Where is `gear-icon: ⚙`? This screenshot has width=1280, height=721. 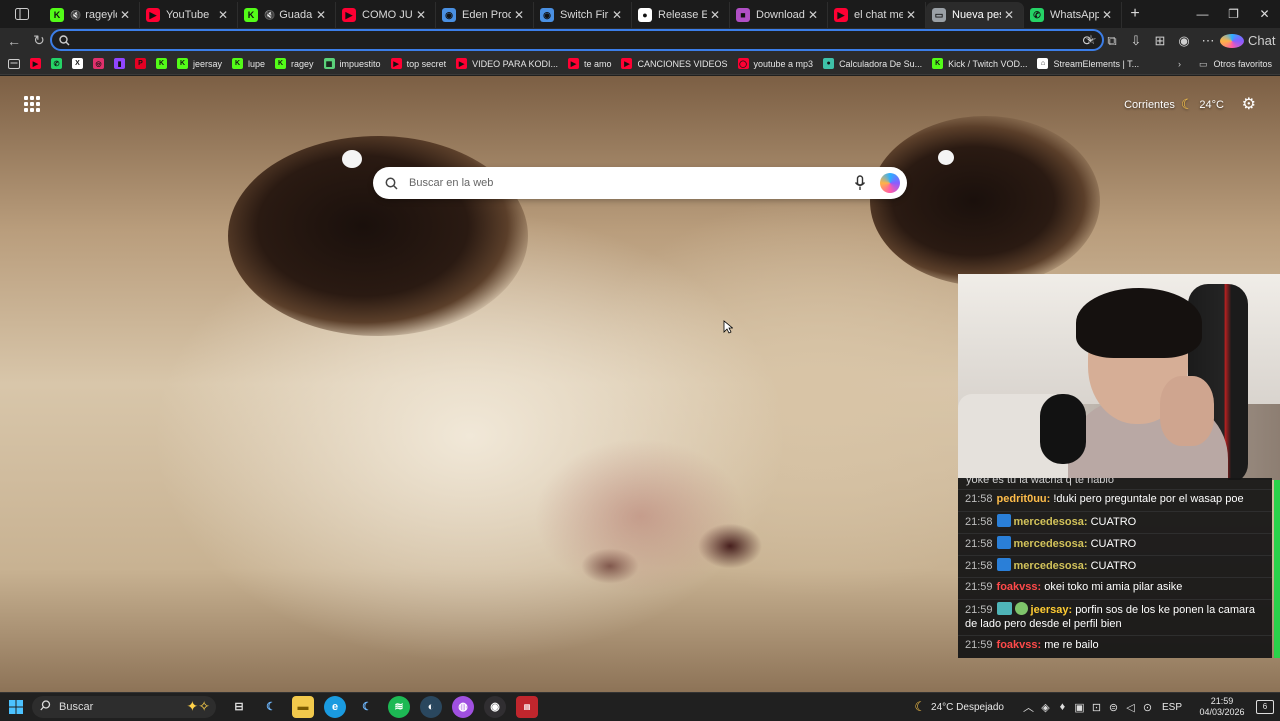
gear-icon: ⚙ is located at coordinates (1249, 104).